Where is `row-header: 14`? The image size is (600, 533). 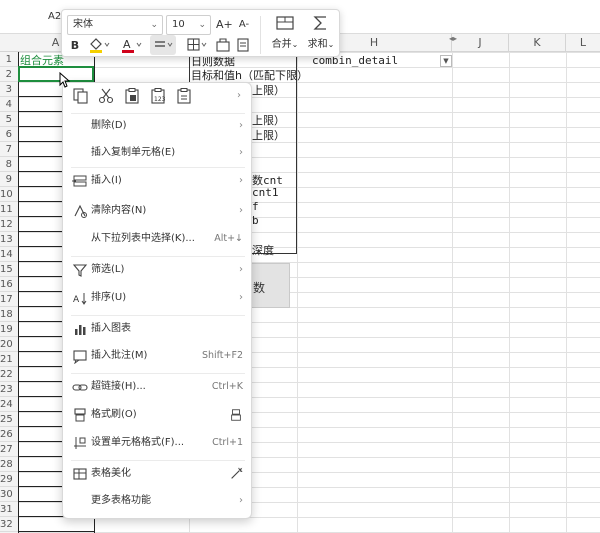
row-header: 14 is located at coordinates (9, 254).